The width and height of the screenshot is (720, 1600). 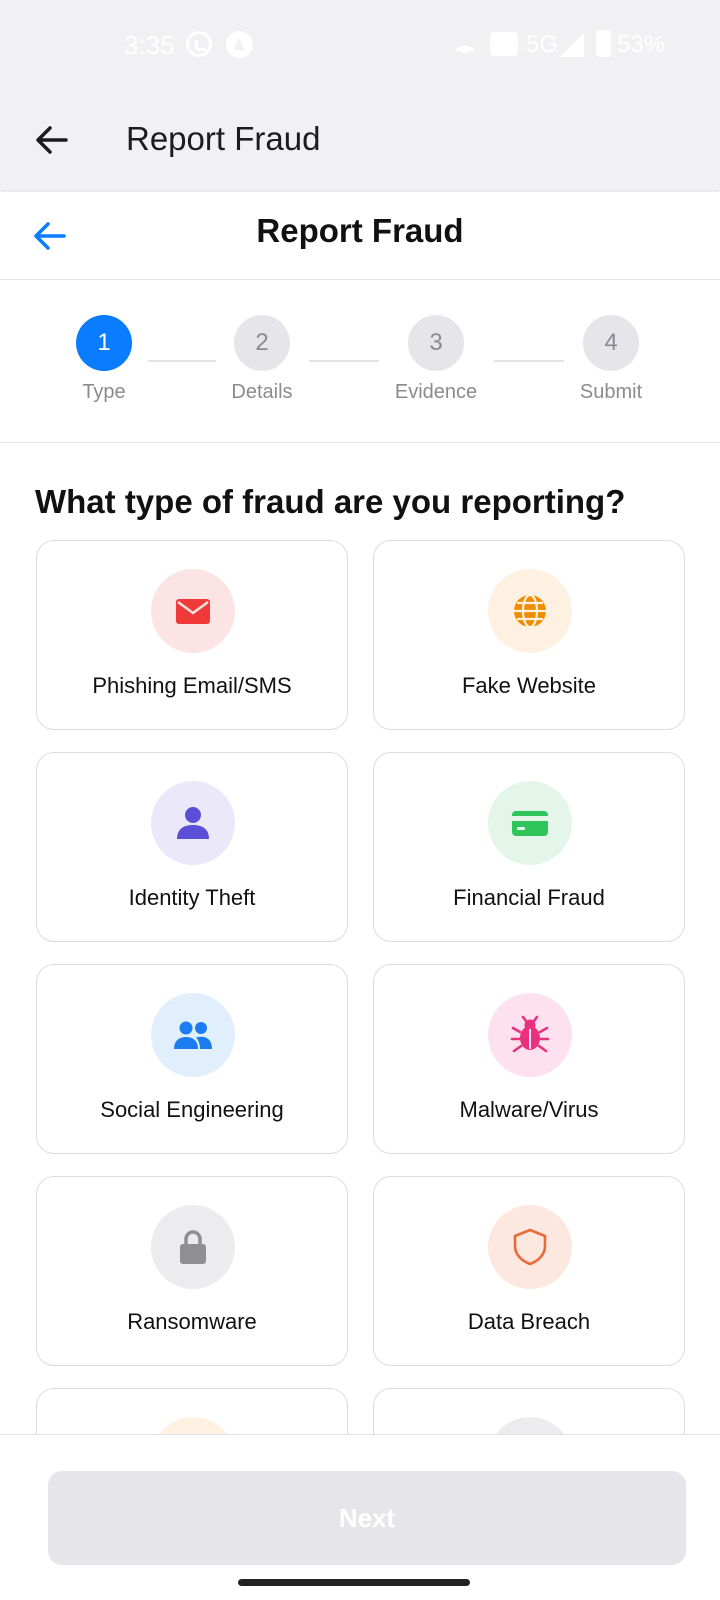 I want to click on fraud-type-financial: Financial Fraud, so click(x=529, y=847).